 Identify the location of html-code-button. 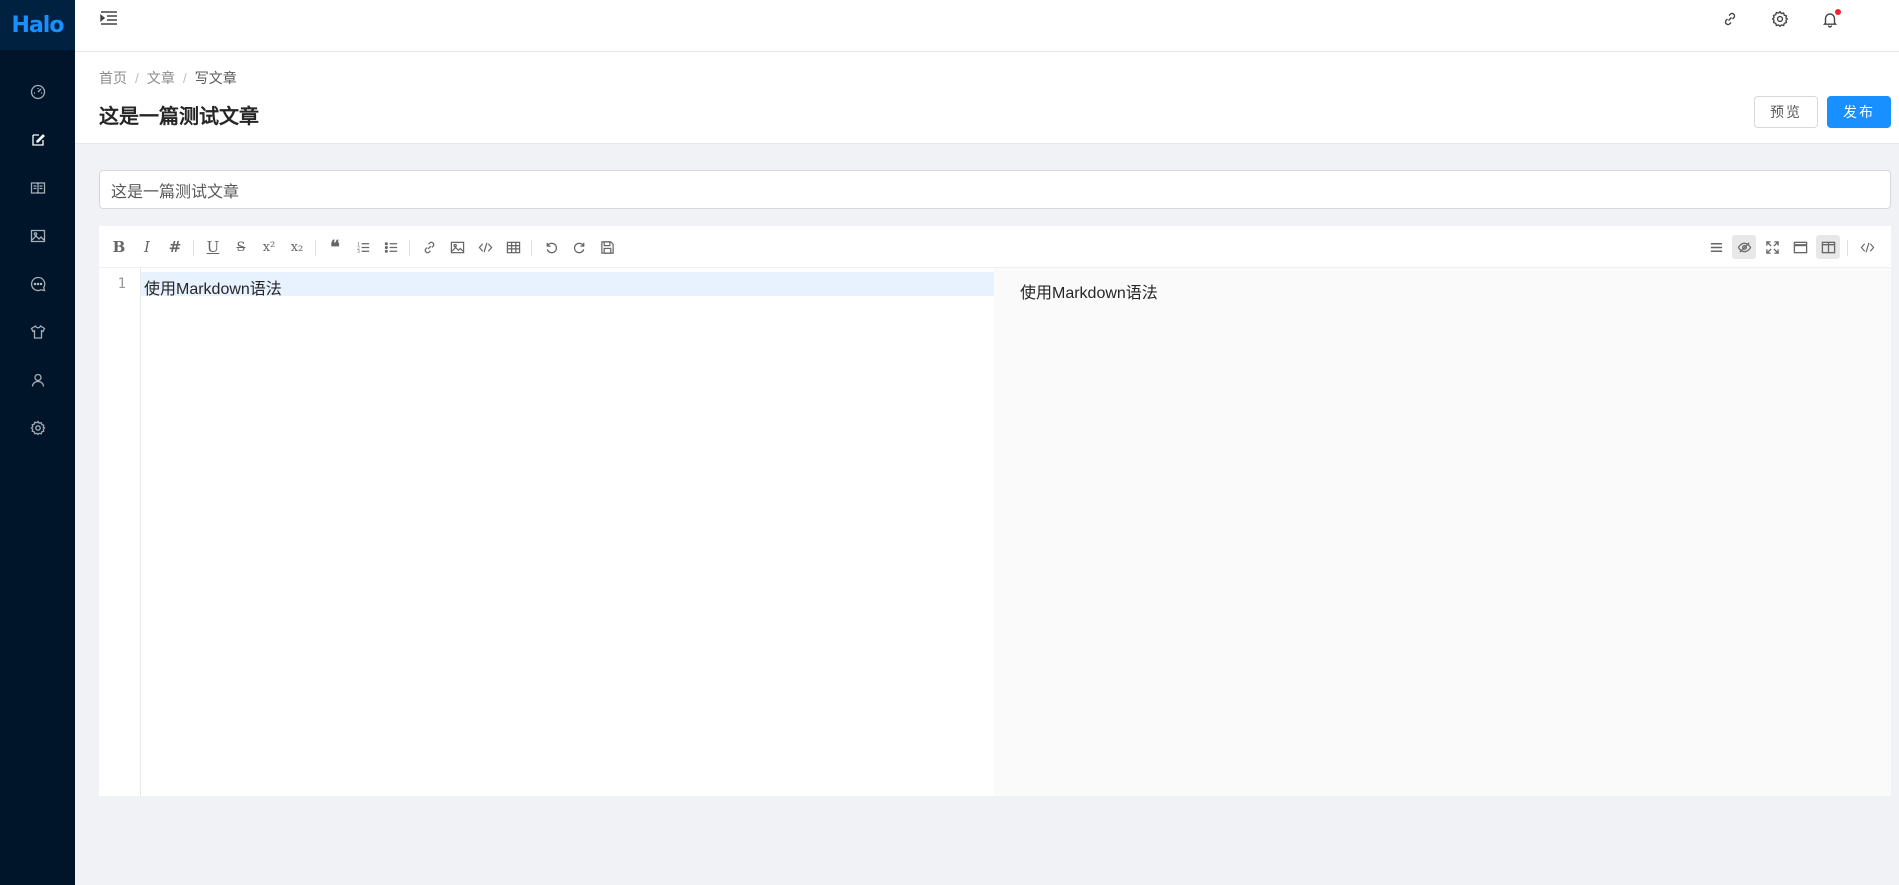
(1867, 247).